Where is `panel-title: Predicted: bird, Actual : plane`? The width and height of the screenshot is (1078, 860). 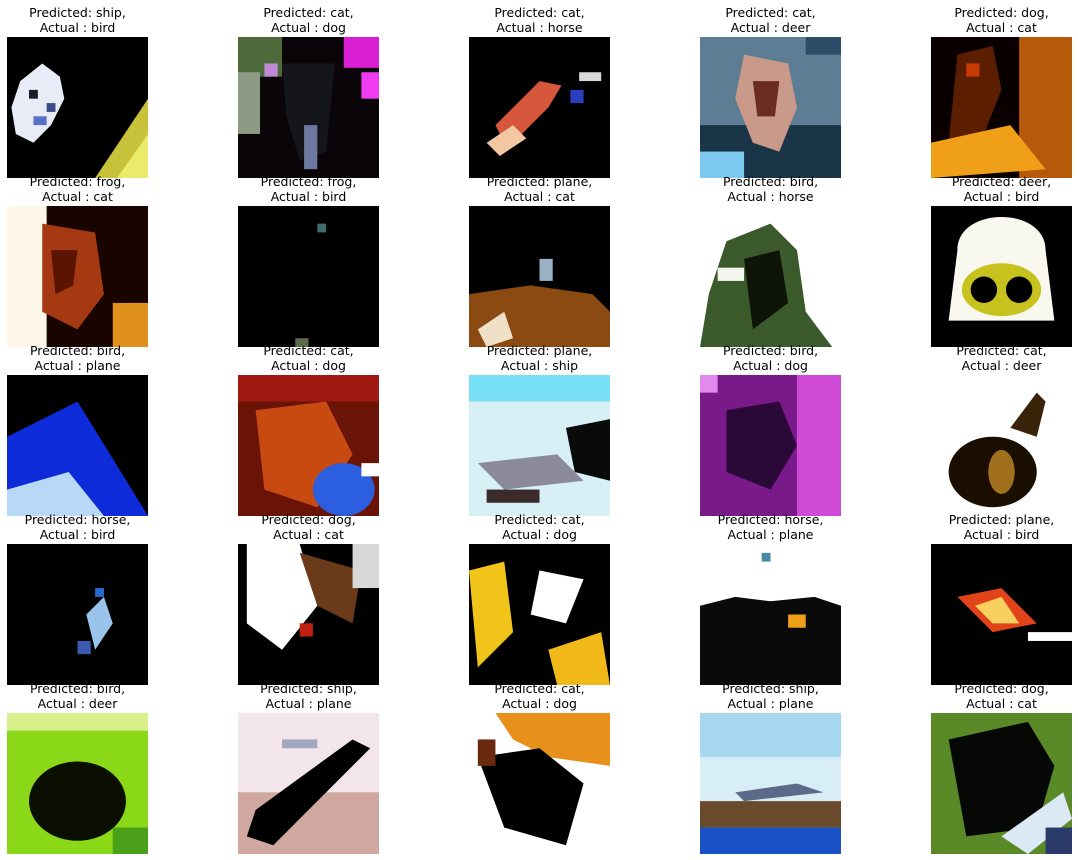 panel-title: Predicted: bird, Actual : plane is located at coordinates (94, 358).